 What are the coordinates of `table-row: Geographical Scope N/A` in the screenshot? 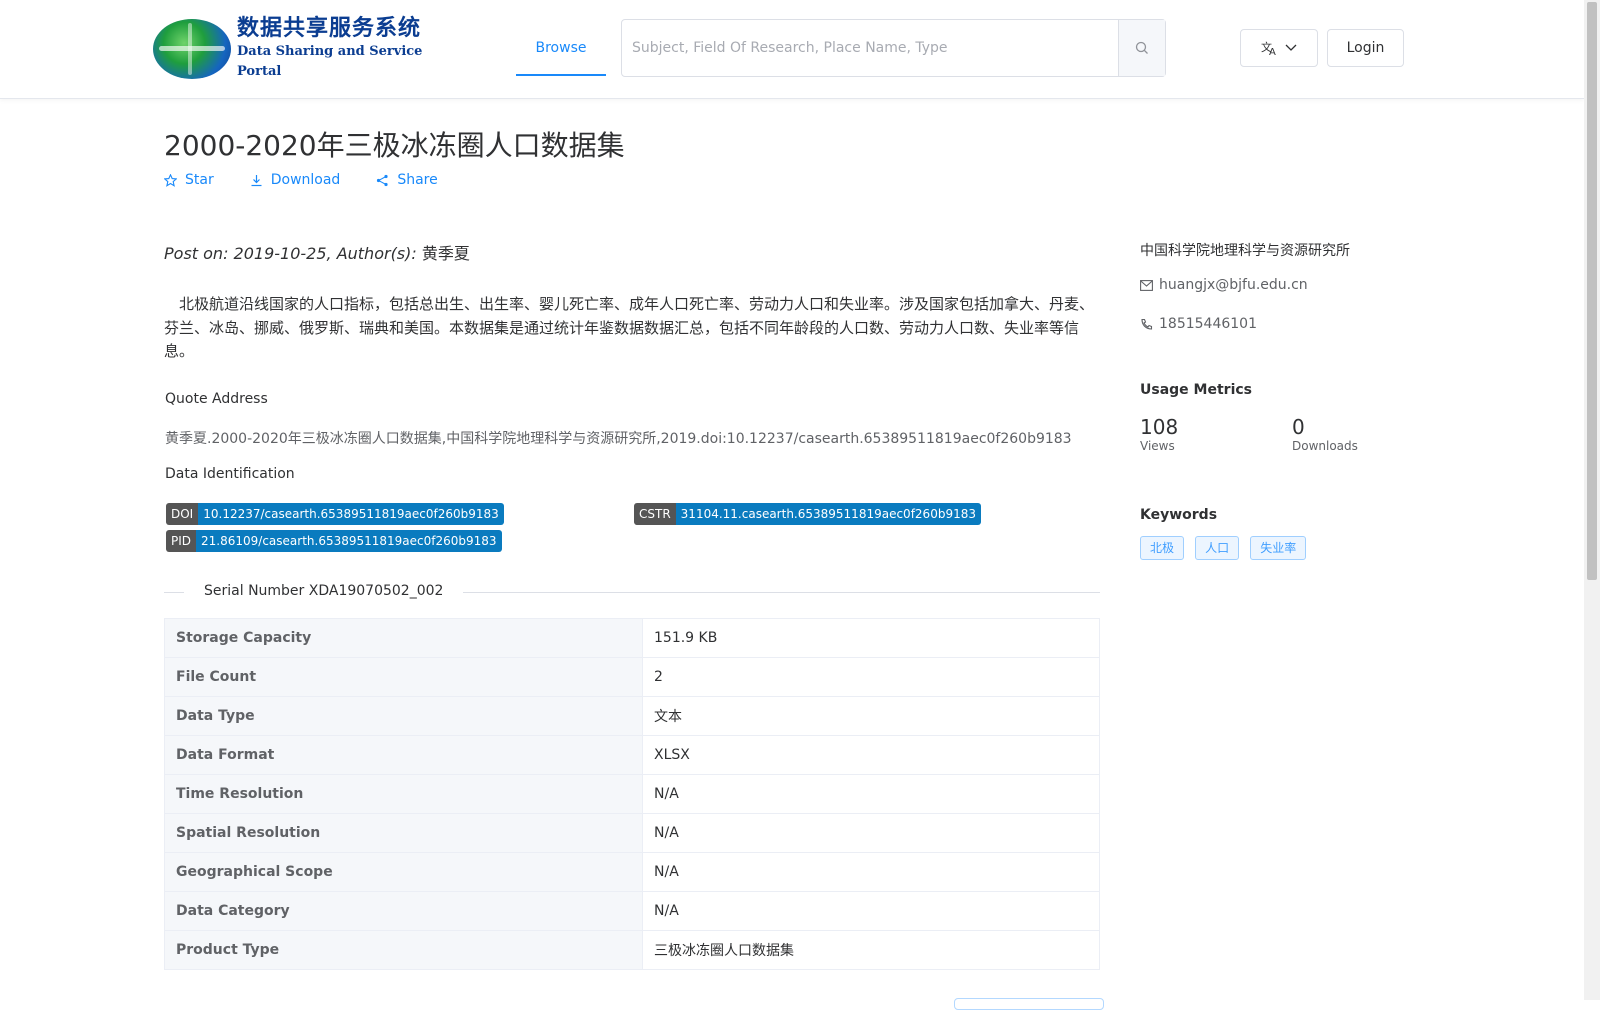 It's located at (632, 872).